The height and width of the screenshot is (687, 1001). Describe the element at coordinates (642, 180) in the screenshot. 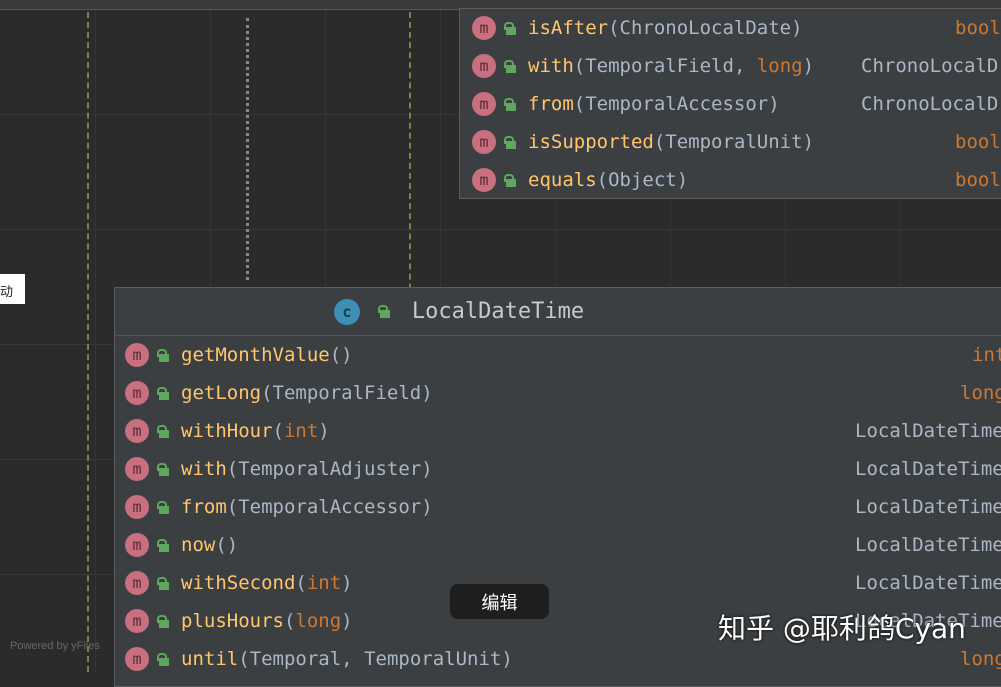

I see `param-type: Object` at that location.